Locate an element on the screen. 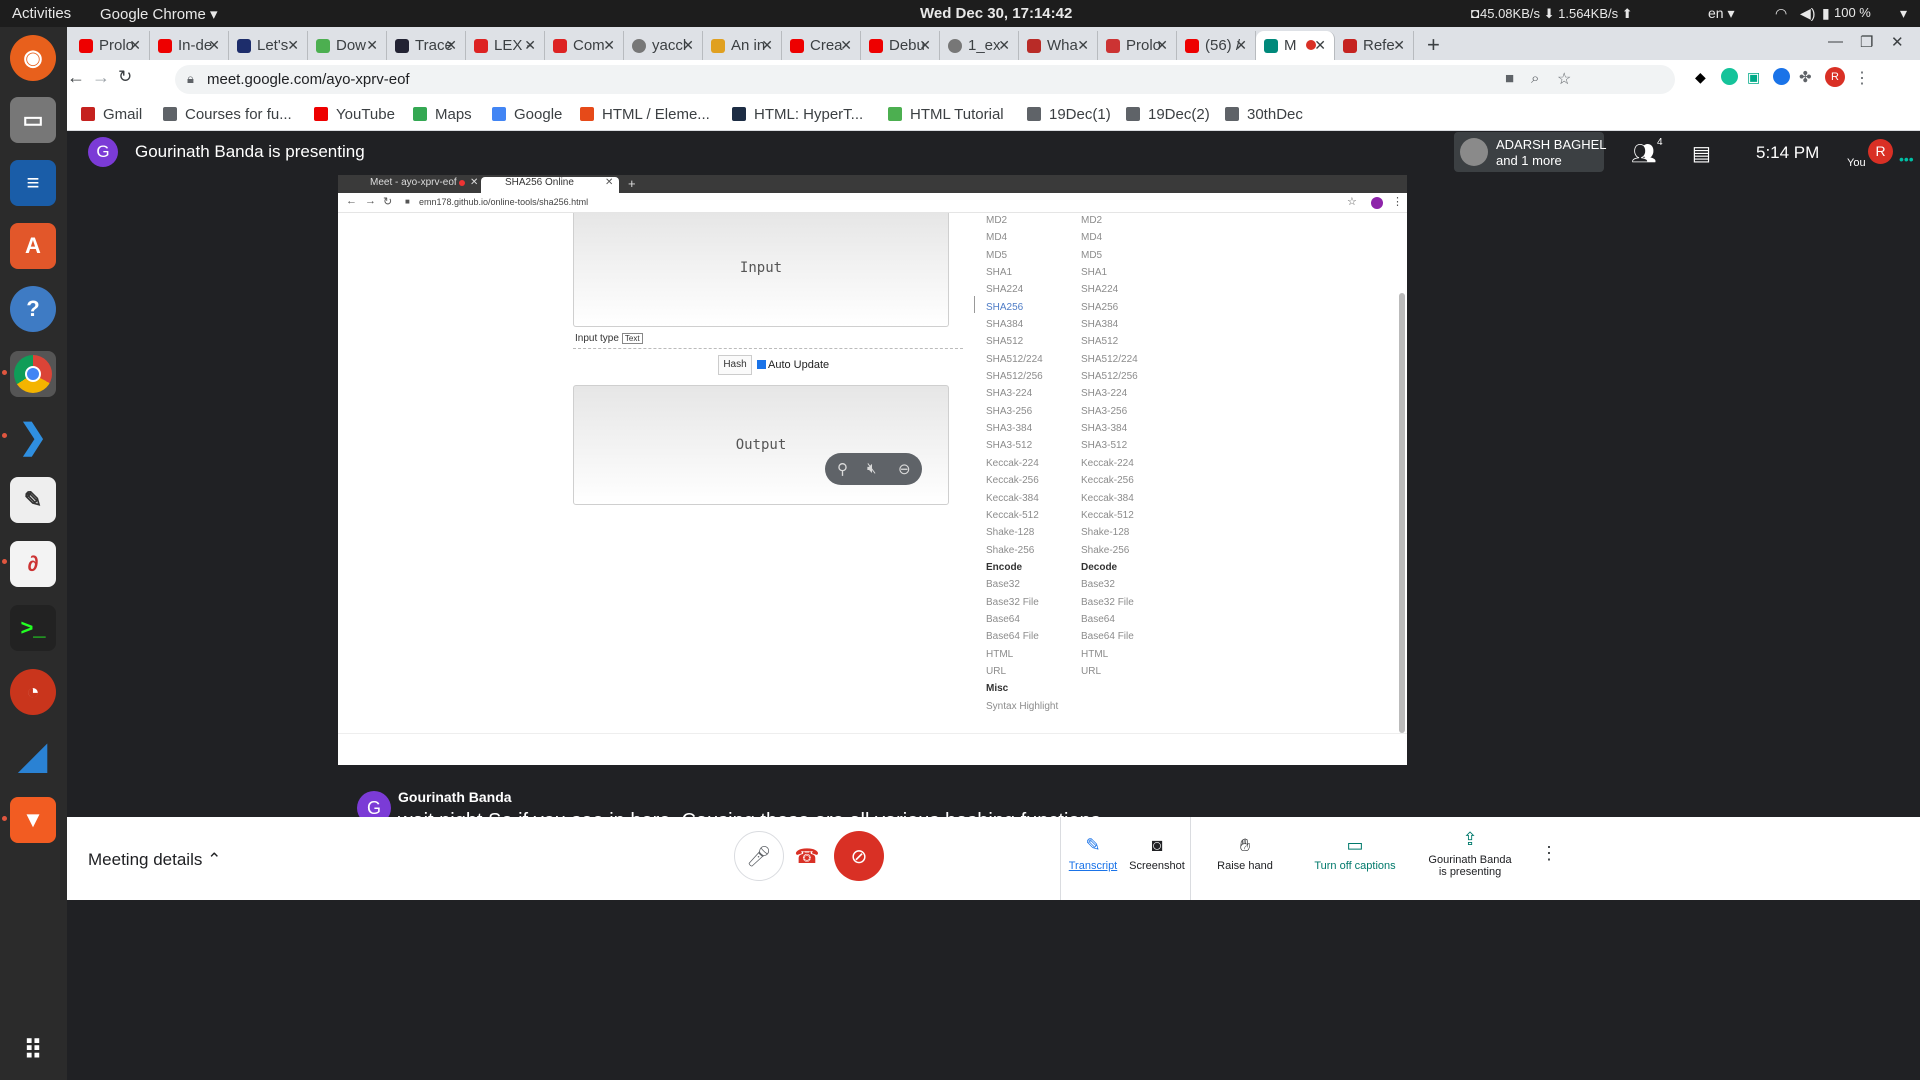 The image size is (1920, 1080). address-bar: 🔒︎ meet.google.com/ayo-xprv-eof ■ ⌕ ☆ is located at coordinates (925, 79).